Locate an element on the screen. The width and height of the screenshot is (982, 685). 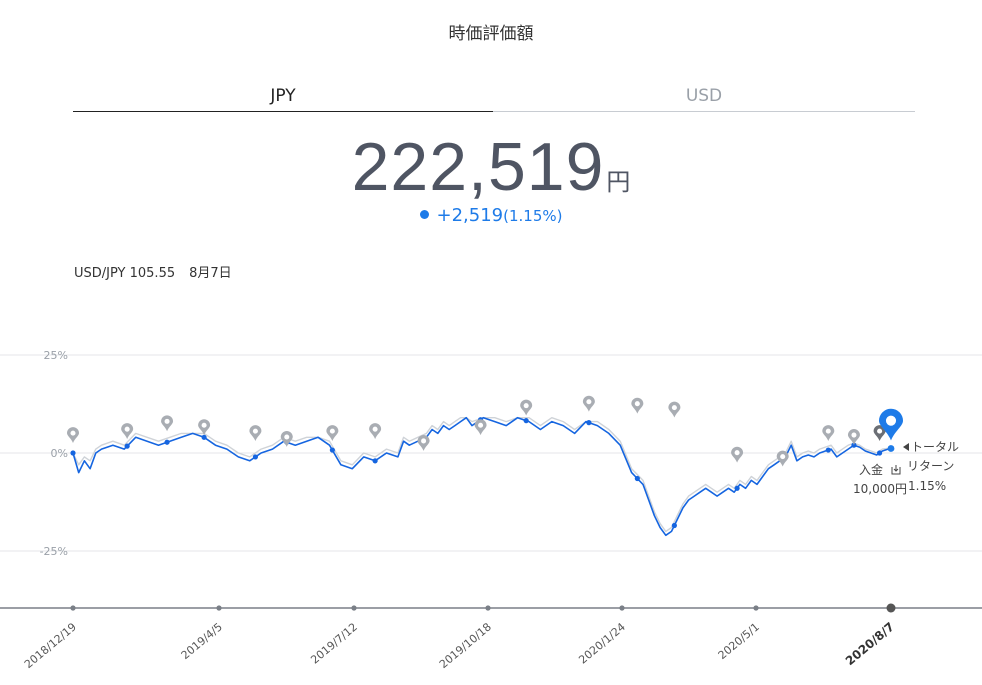
series-line-return is located at coordinates (482, 476).